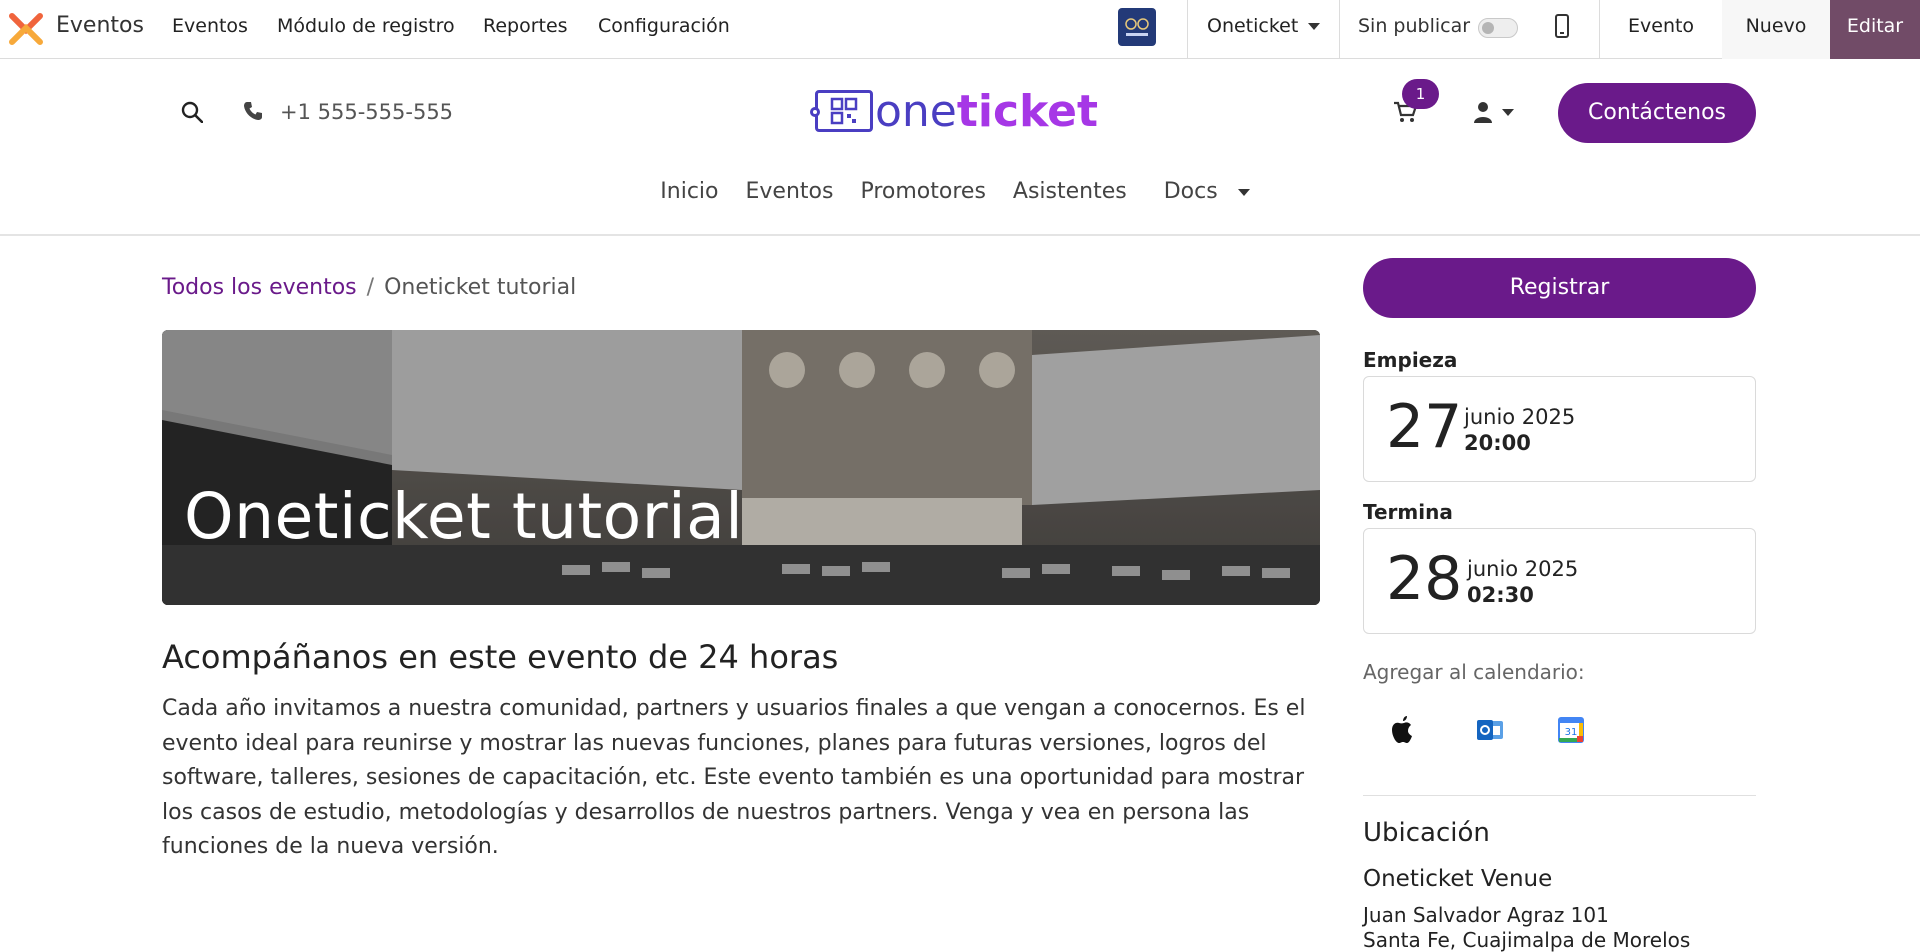  I want to click on header-phone: +1 555-555-555, so click(366, 112).